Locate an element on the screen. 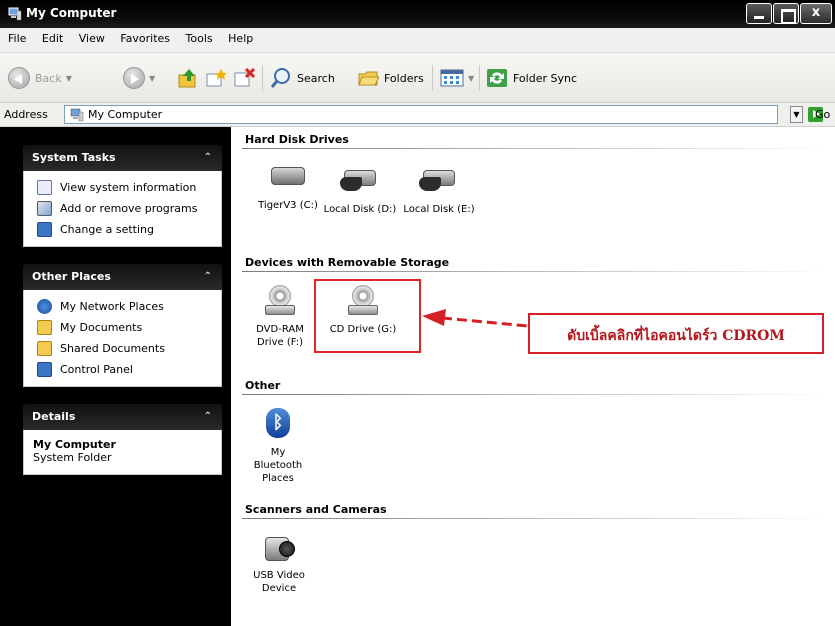 Image resolution: width=835 pixels, height=626 pixels. search-button: Search is located at coordinates (302, 78).